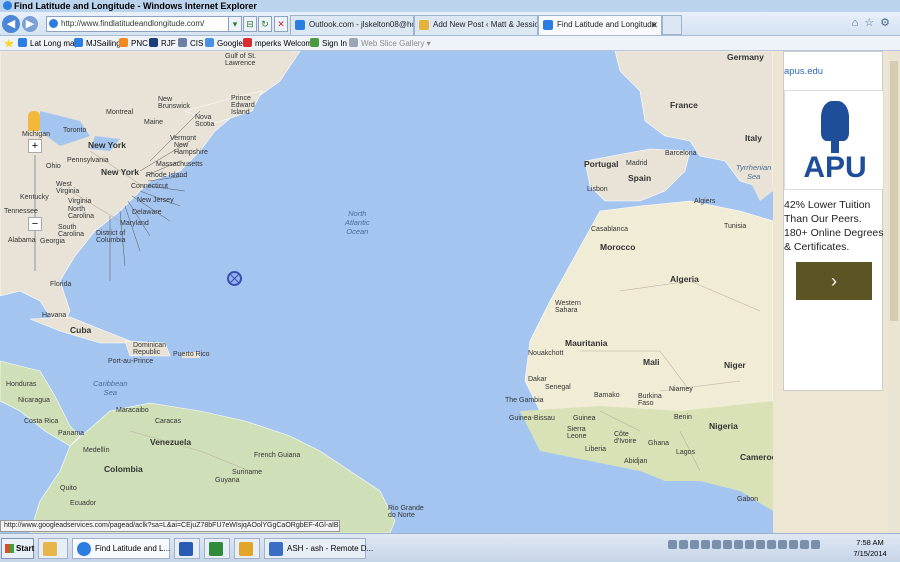  What do you see at coordinates (111, 237) in the screenshot?
I see `map-label: District of Columbia` at bounding box center [111, 237].